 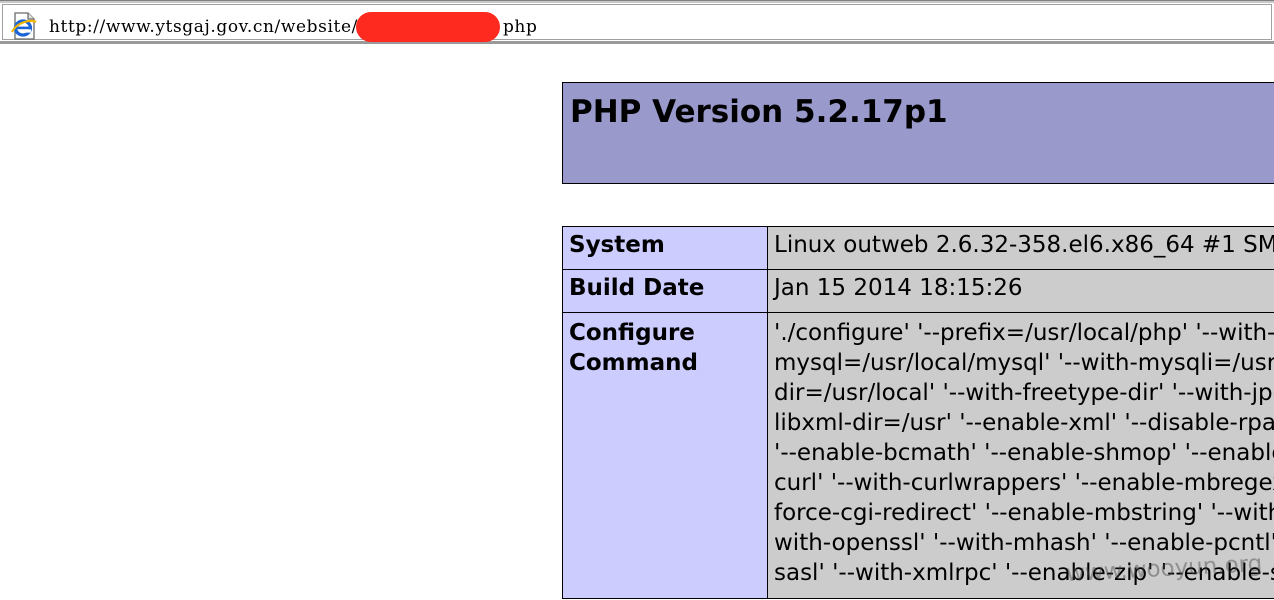 I want to click on table-row: Build Date Jan 15 2014 18:15:26, so click(x=918, y=291).